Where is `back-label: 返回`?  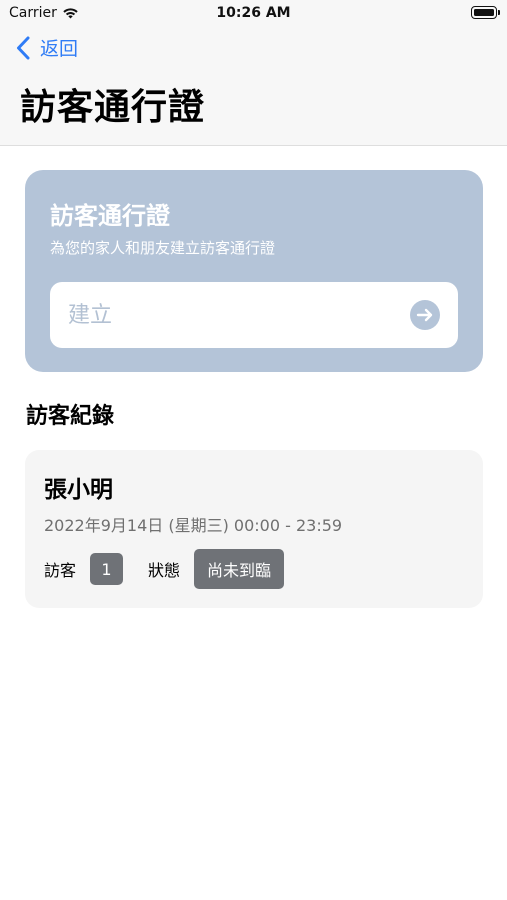
back-label: 返回 is located at coordinates (59, 49).